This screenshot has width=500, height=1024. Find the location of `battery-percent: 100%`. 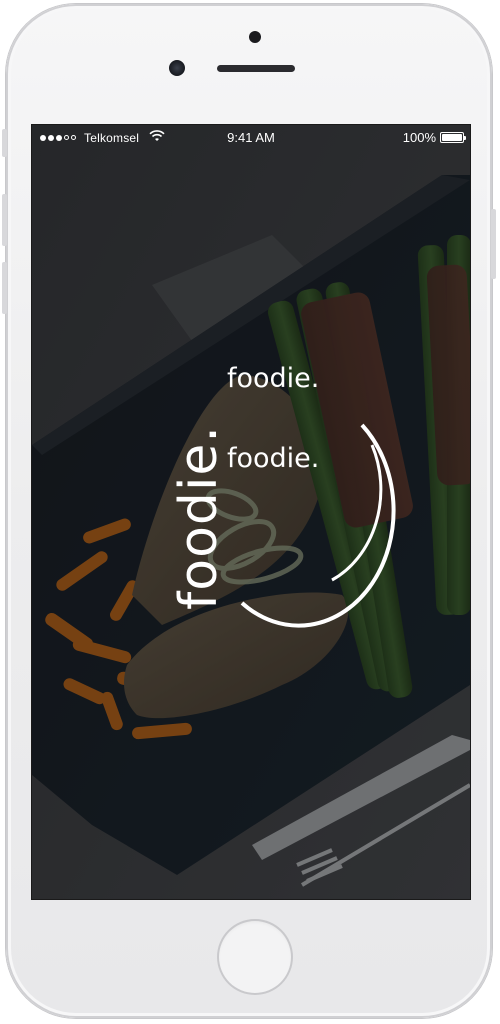

battery-percent: 100% is located at coordinates (419, 137).